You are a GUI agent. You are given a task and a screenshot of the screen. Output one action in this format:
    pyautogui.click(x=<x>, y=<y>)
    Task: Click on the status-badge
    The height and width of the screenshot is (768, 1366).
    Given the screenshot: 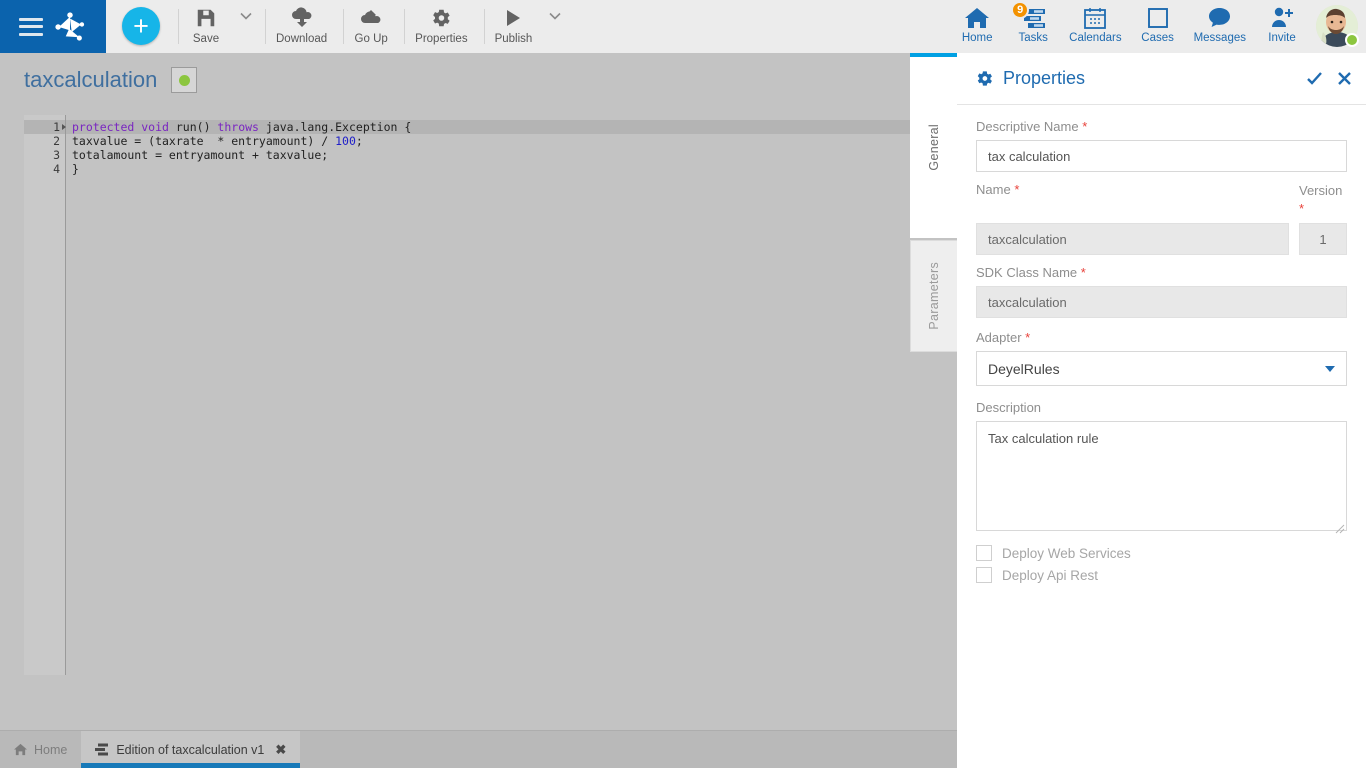 What is the action you would take?
    pyautogui.click(x=184, y=80)
    